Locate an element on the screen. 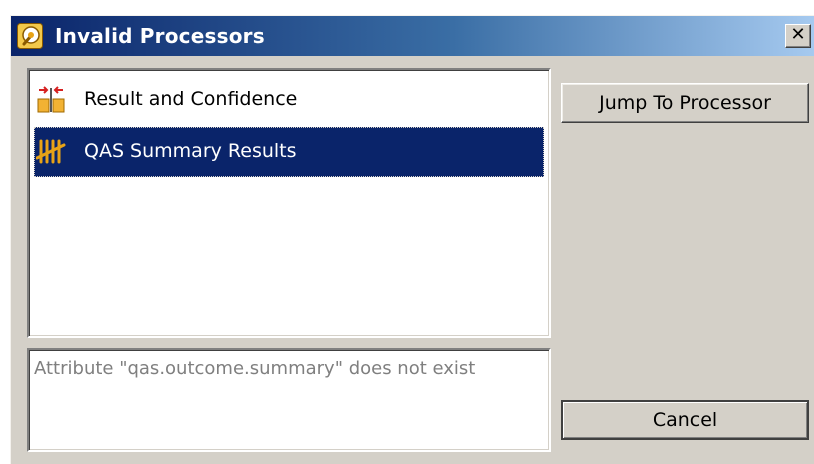 Image resolution: width=814 pixels, height=464 pixels. list-item-label: Result and Confidence is located at coordinates (191, 99).